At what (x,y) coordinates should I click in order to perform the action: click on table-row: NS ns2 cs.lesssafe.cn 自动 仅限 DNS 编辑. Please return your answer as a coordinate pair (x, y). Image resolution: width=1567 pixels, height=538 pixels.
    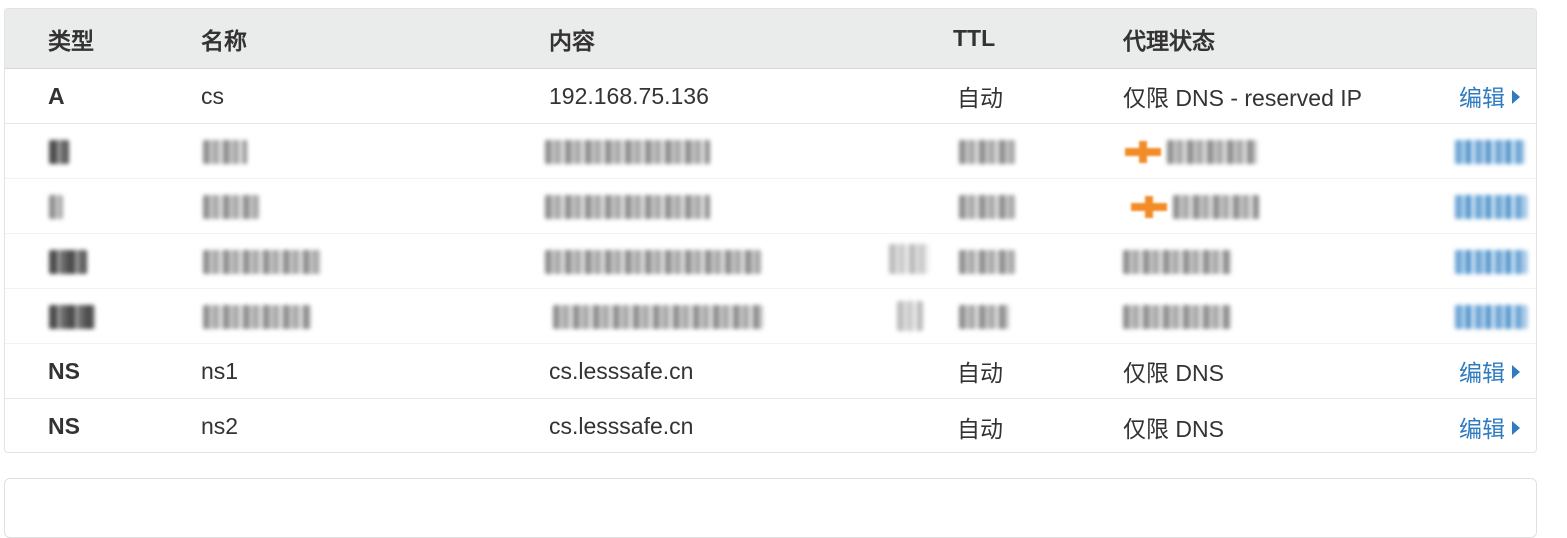
    Looking at the image, I should click on (770, 425).